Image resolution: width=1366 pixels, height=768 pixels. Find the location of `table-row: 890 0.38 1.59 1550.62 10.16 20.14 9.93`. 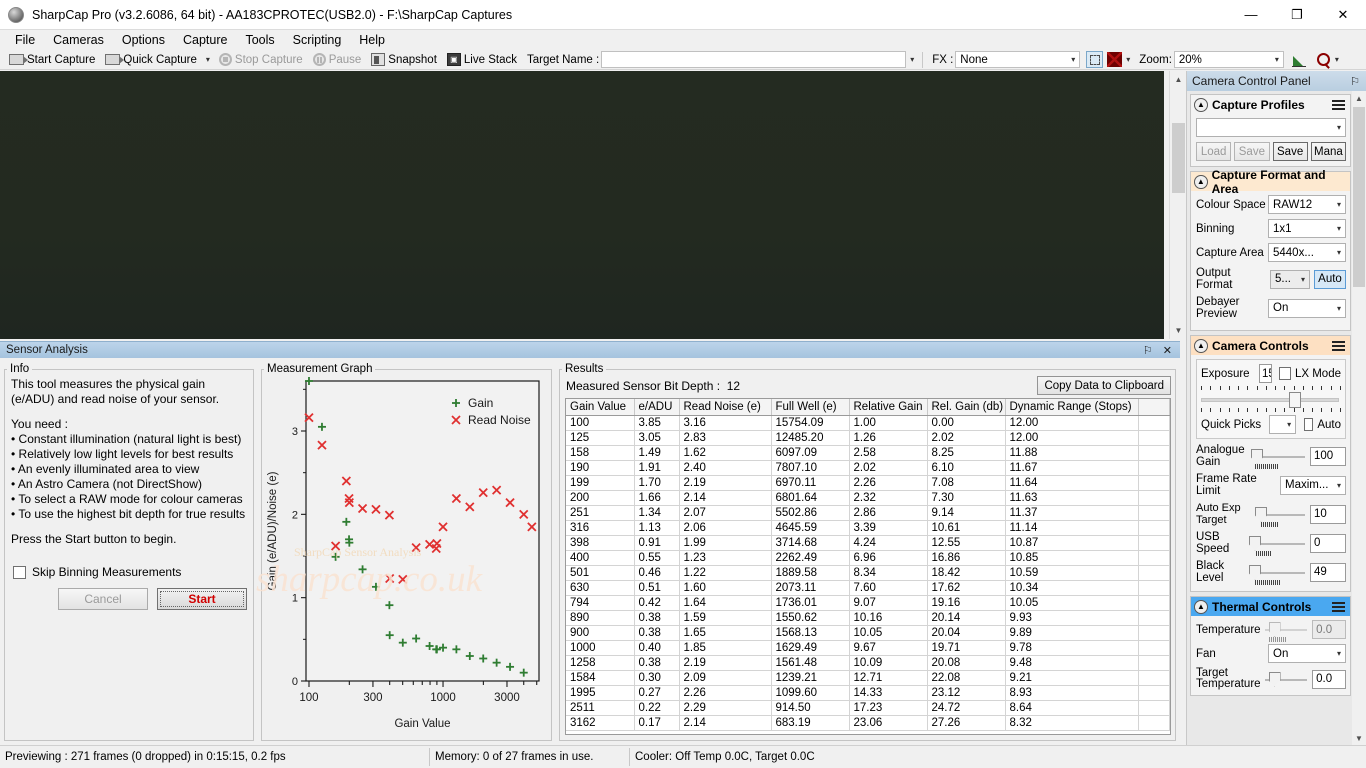

table-row: 890 0.38 1.59 1550.62 10.16 20.14 9.93 is located at coordinates (868, 618).